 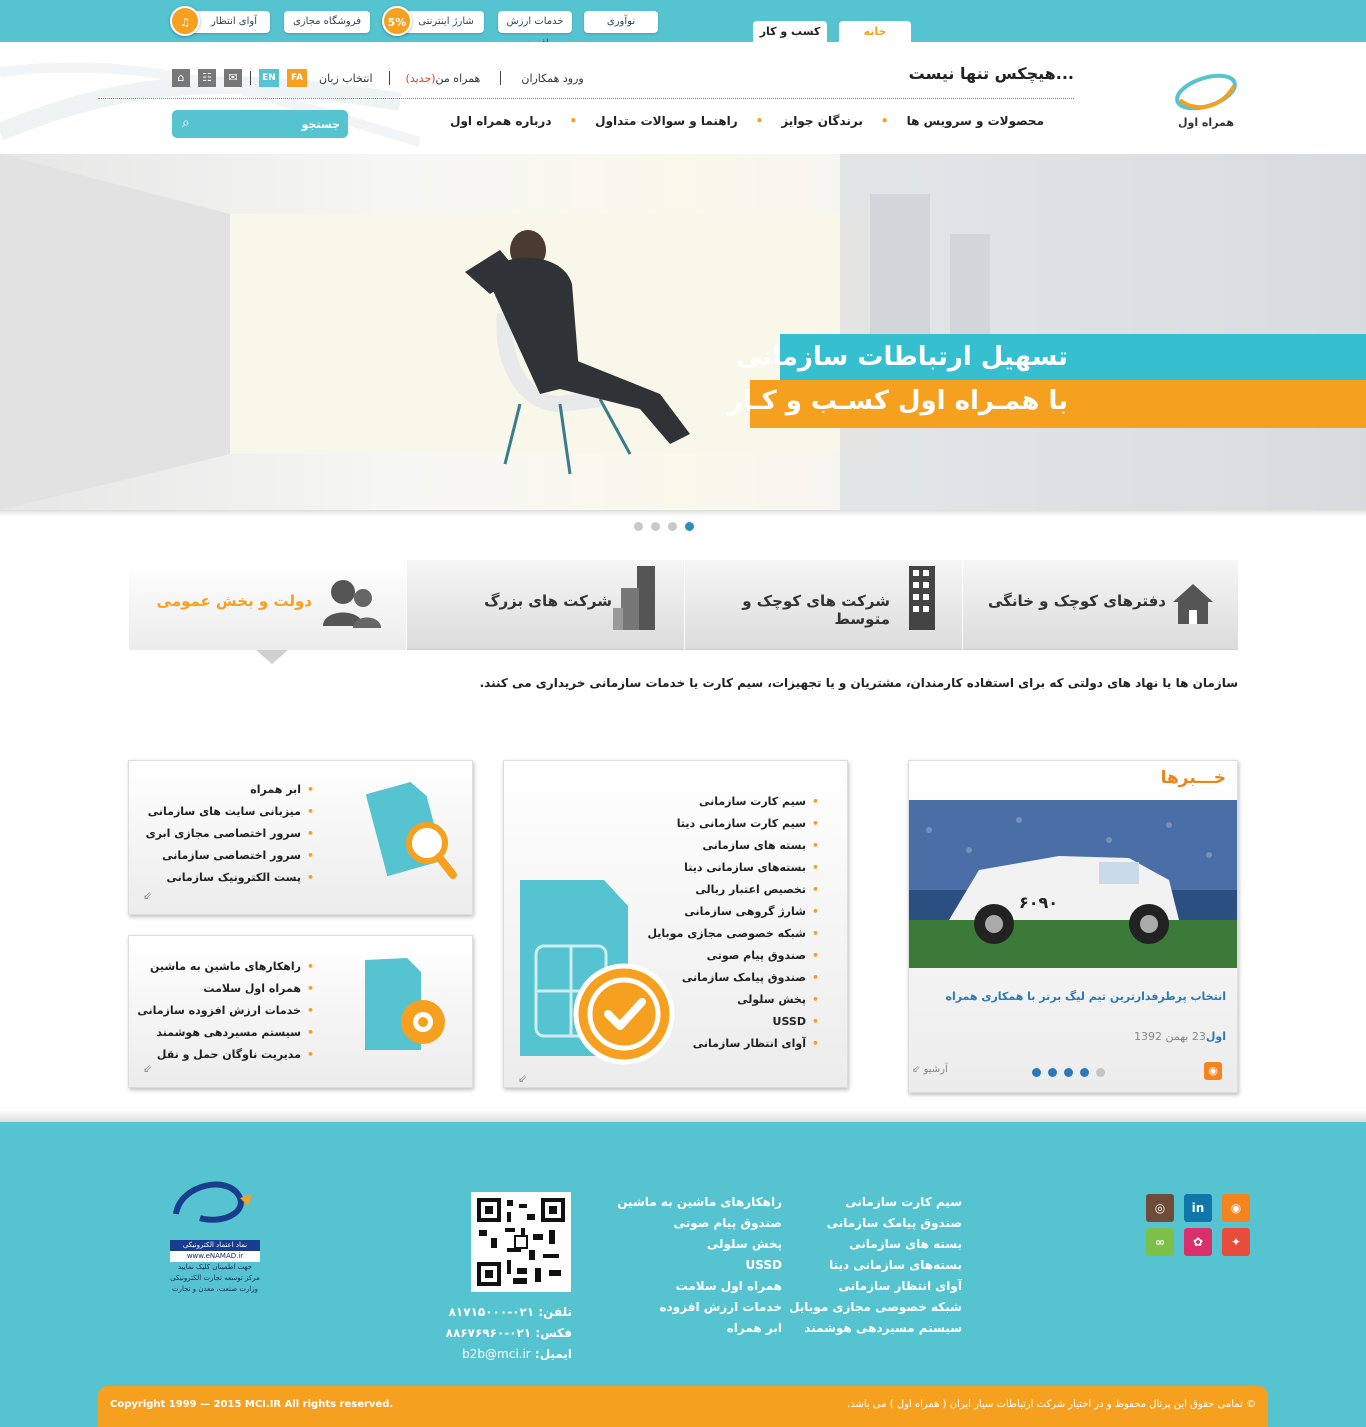 I want to click on search-box: ⌕, so click(x=260, y=124).